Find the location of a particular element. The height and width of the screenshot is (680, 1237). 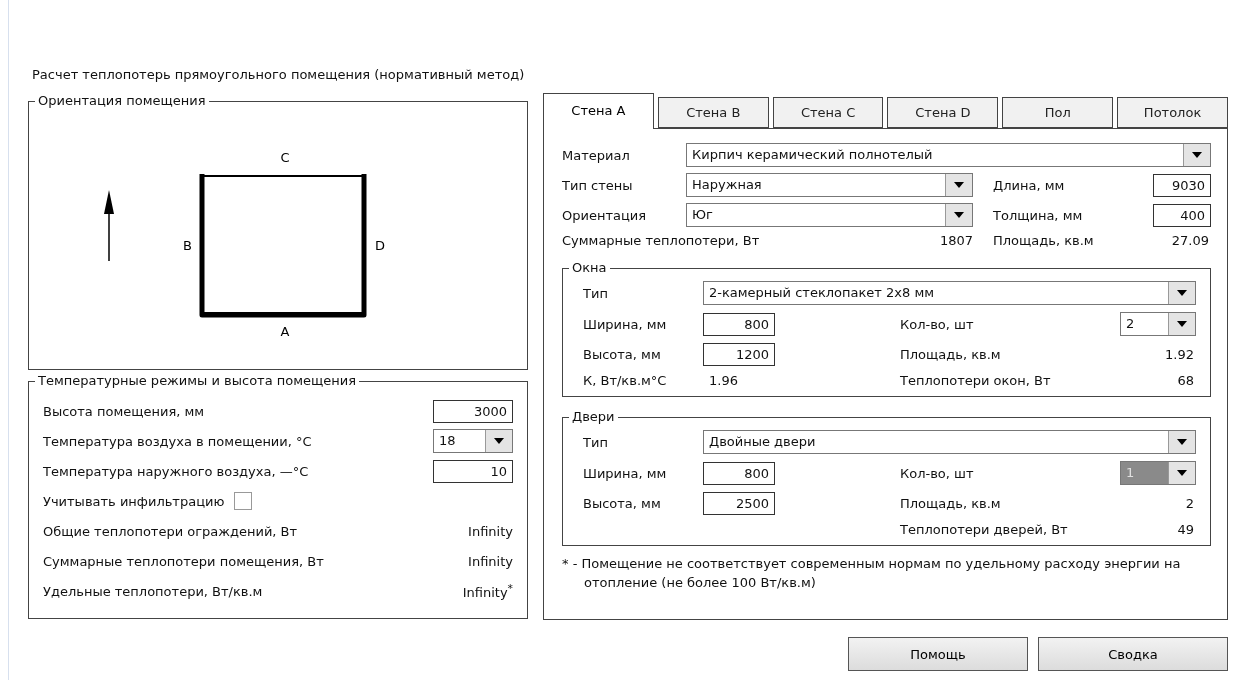

value-text: 1.96 is located at coordinates (723, 380).